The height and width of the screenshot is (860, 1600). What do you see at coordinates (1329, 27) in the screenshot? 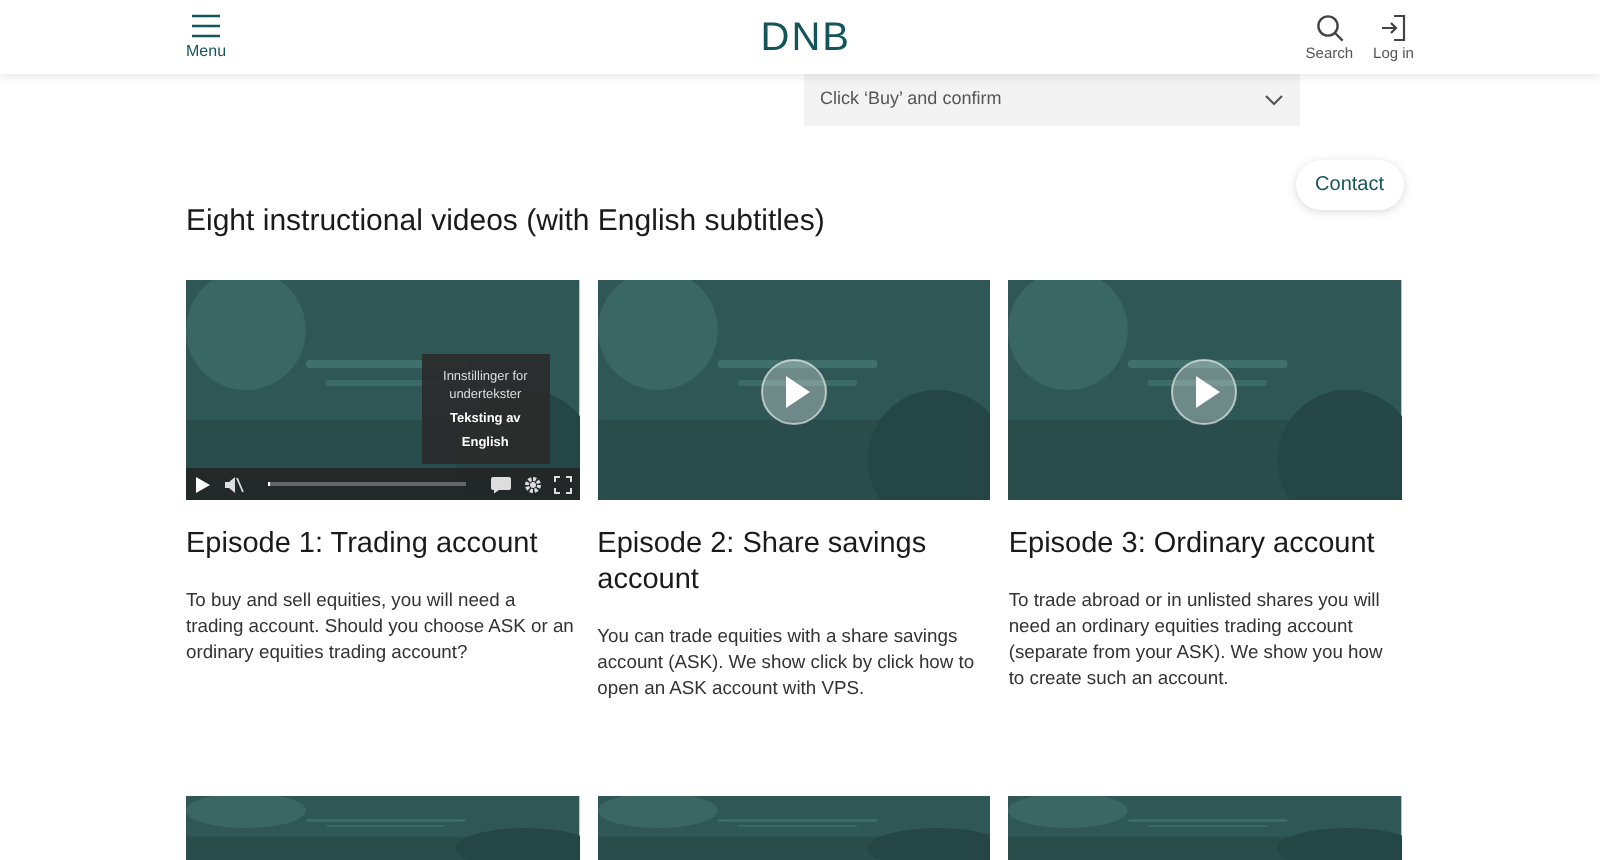
I see `search-icon` at bounding box center [1329, 27].